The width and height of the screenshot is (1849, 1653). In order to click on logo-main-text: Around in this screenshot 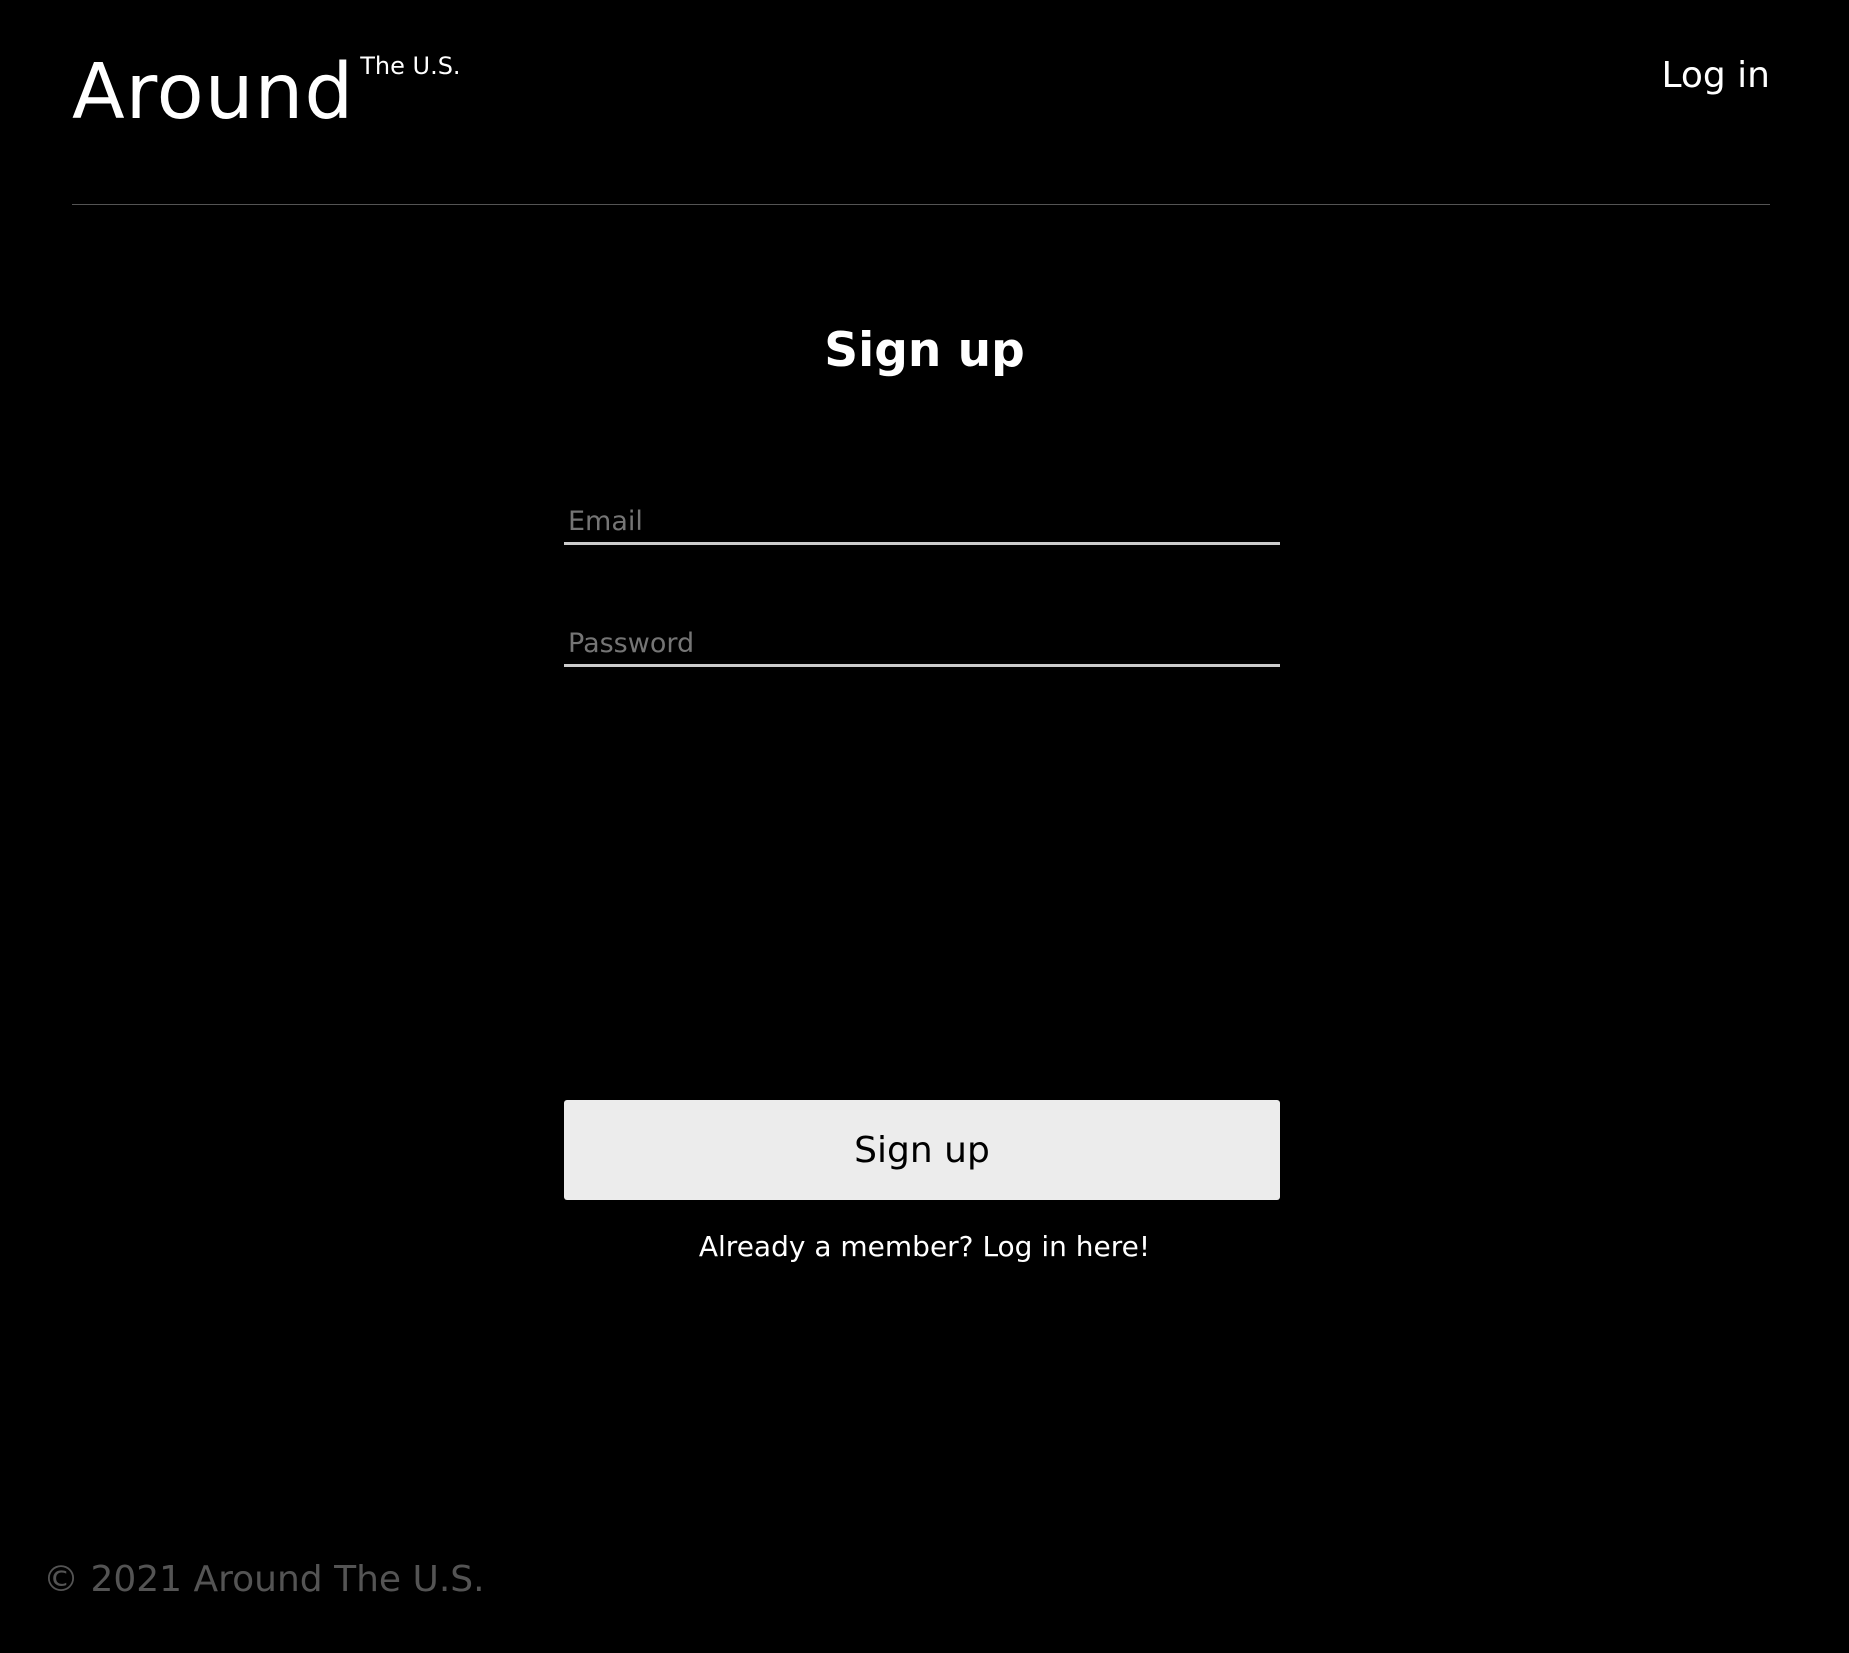, I will do `click(213, 92)`.